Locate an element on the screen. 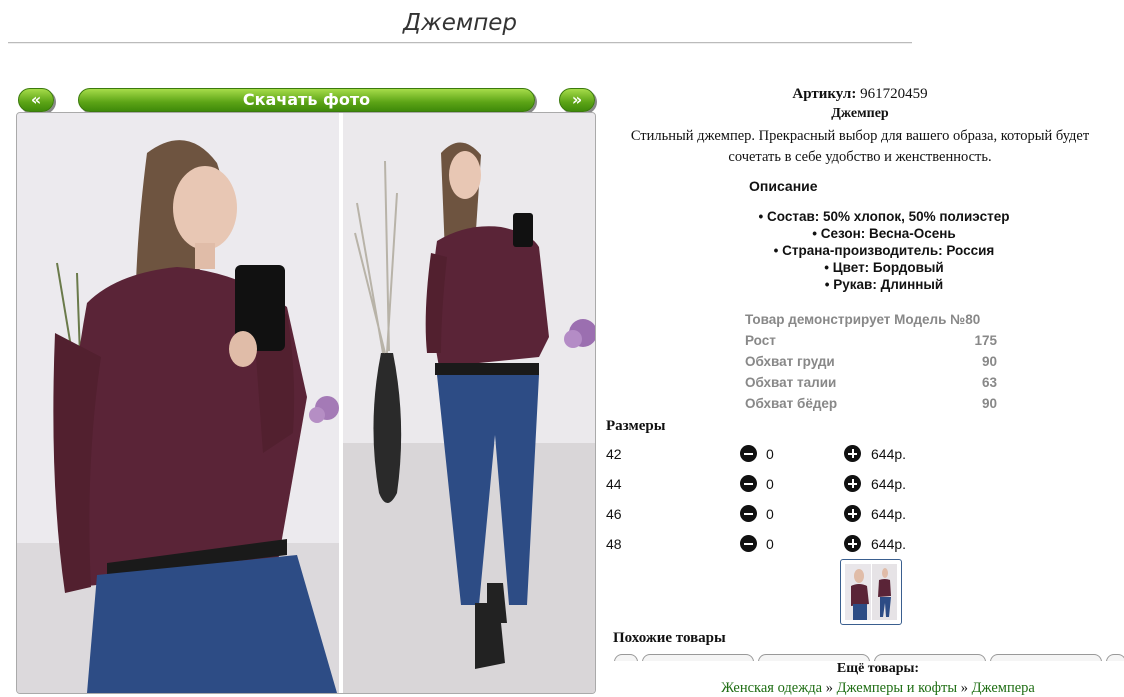  similar-products-title: Похожие товары is located at coordinates (669, 638).